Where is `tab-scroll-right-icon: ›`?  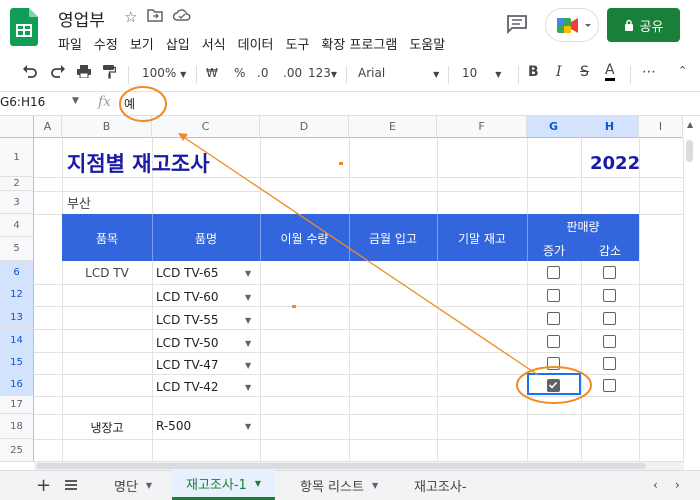 tab-scroll-right-icon: › is located at coordinates (677, 485).